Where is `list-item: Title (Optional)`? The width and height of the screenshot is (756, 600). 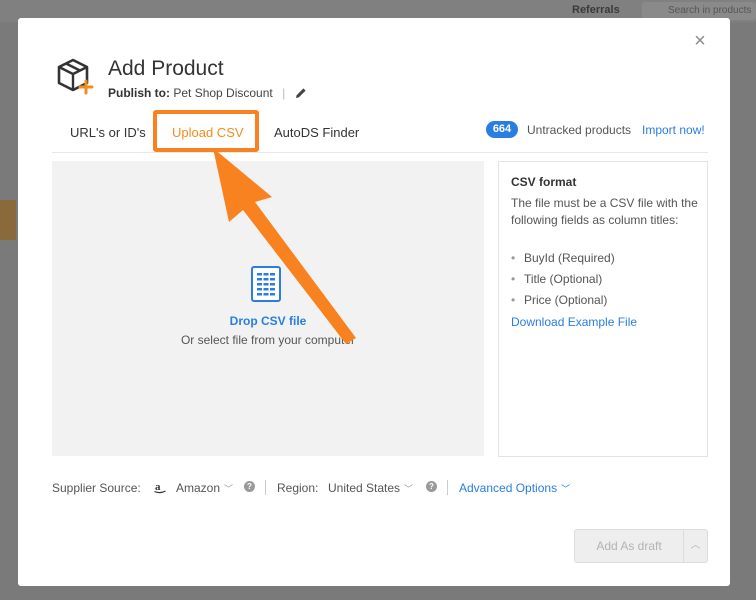 list-item: Title (Optional) is located at coordinates (563, 281).